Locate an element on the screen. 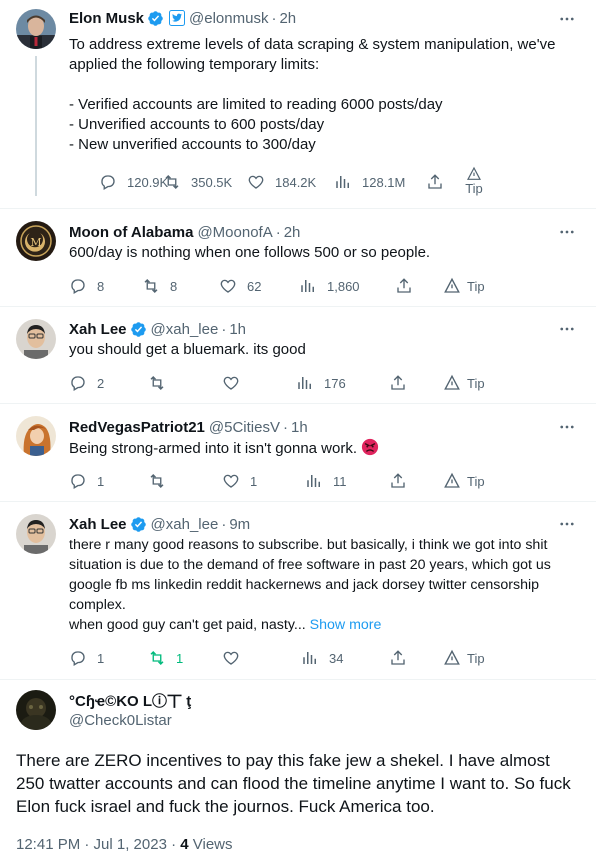  reply-button: 120.9K is located at coordinates (133, 182).